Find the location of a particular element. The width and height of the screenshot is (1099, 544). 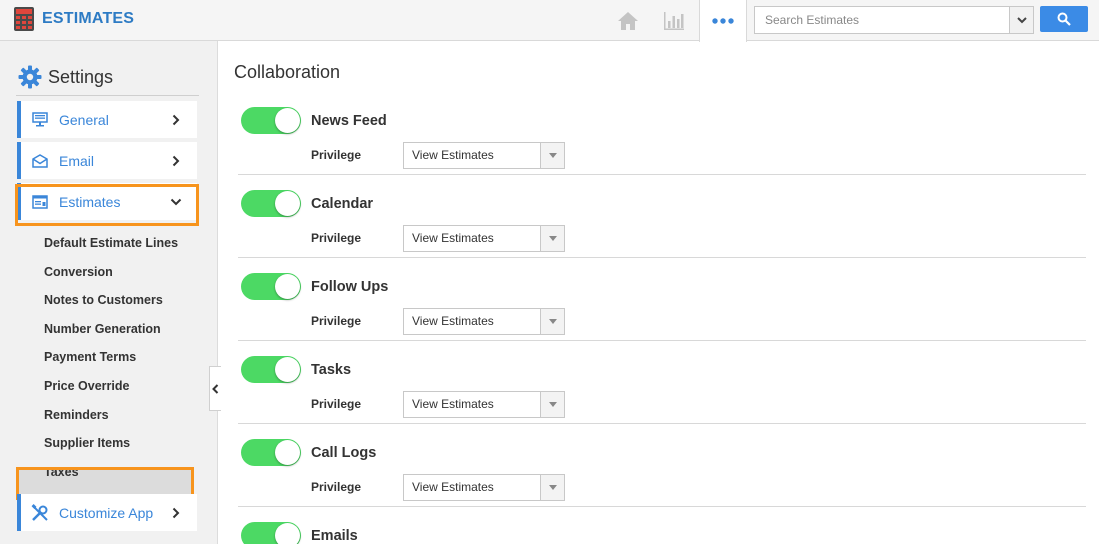

row-name: Emails is located at coordinates (334, 536).